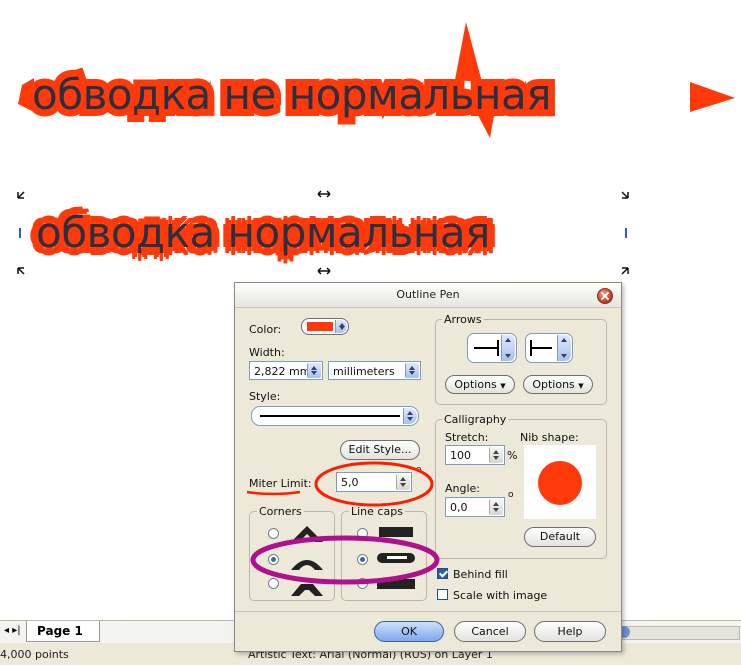 The height and width of the screenshot is (665, 741). I want to click on miter-limit-input: 5,0, so click(374, 482).